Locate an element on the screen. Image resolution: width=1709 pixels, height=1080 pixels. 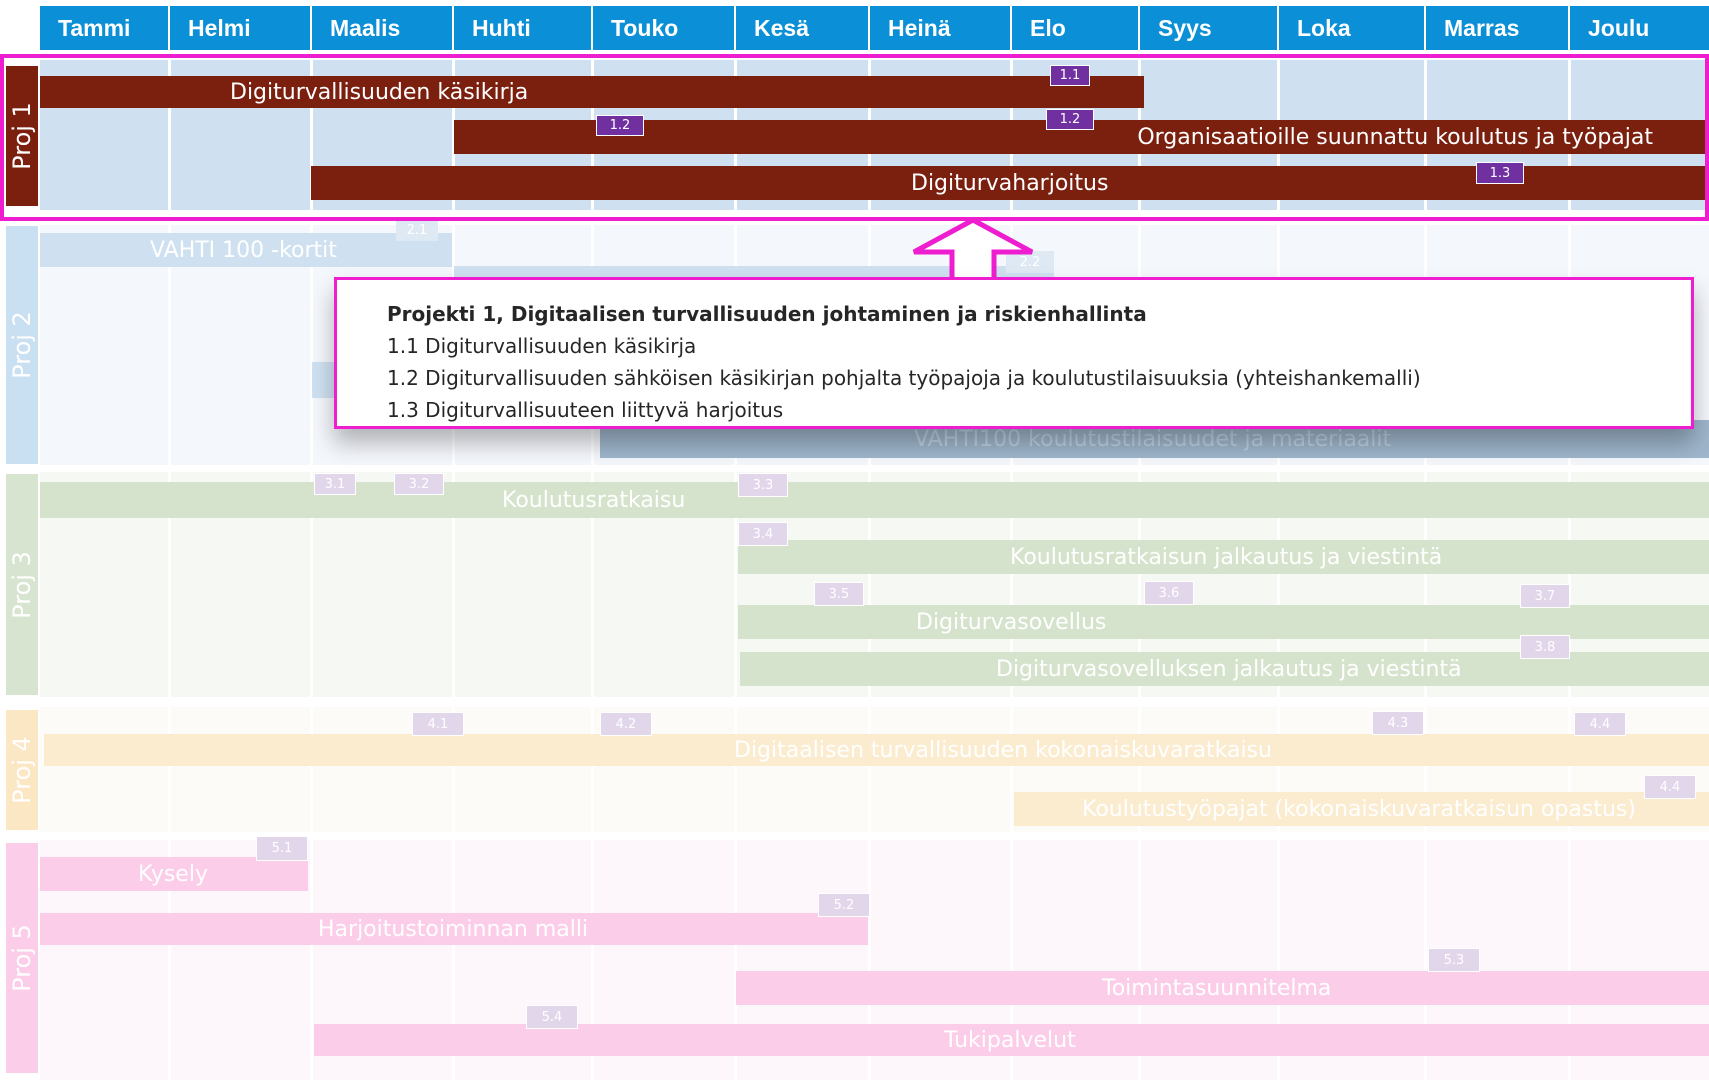
month-header-touko: Touko is located at coordinates (664, 28).